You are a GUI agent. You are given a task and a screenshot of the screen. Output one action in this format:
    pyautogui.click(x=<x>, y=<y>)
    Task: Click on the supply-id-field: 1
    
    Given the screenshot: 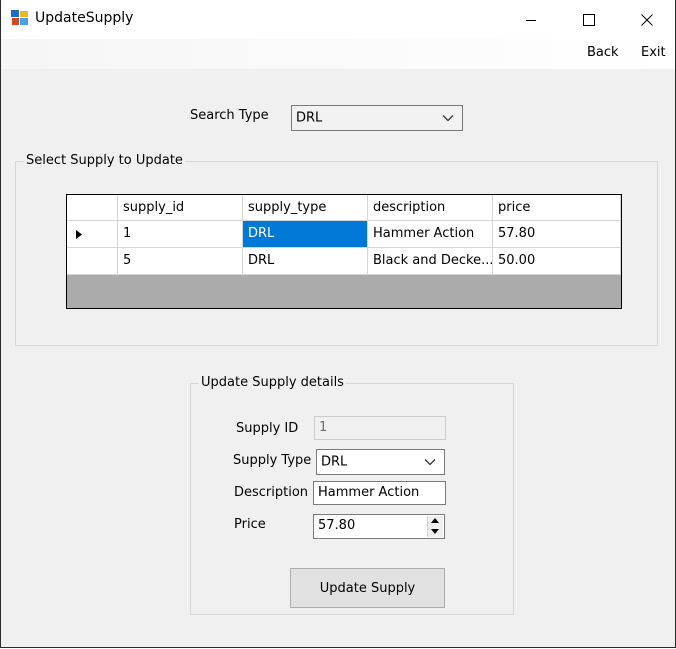 What is the action you would take?
    pyautogui.click(x=380, y=428)
    